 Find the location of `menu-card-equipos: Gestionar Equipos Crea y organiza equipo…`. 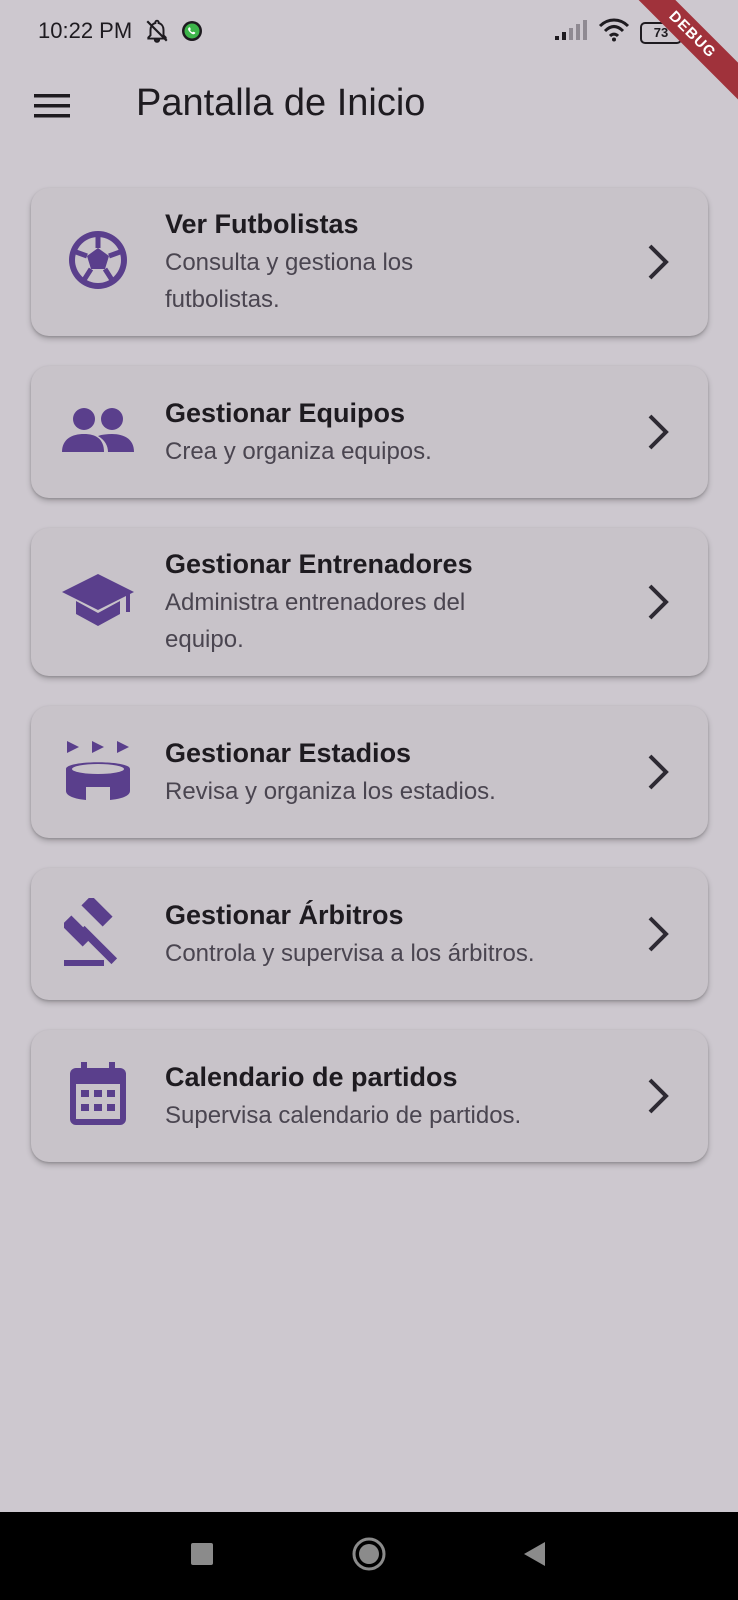

menu-card-equipos: Gestionar Equipos Crea y organiza equipo… is located at coordinates (369, 432).